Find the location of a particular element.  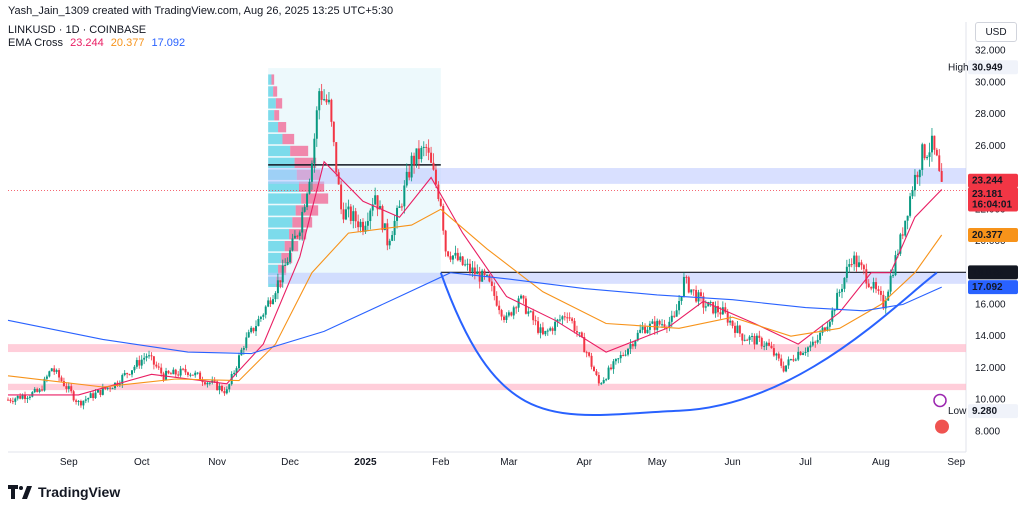

low-price-label: 9.280 is located at coordinates (984, 411).